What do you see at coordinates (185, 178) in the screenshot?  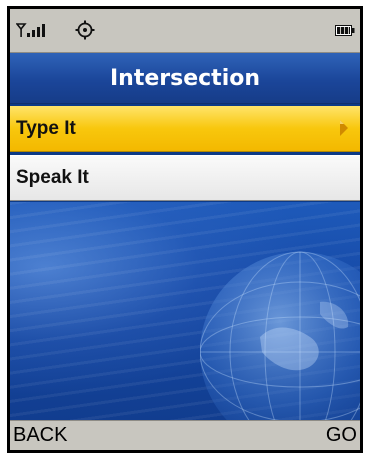 I see `menu-item-speak-it: Speak It` at bounding box center [185, 178].